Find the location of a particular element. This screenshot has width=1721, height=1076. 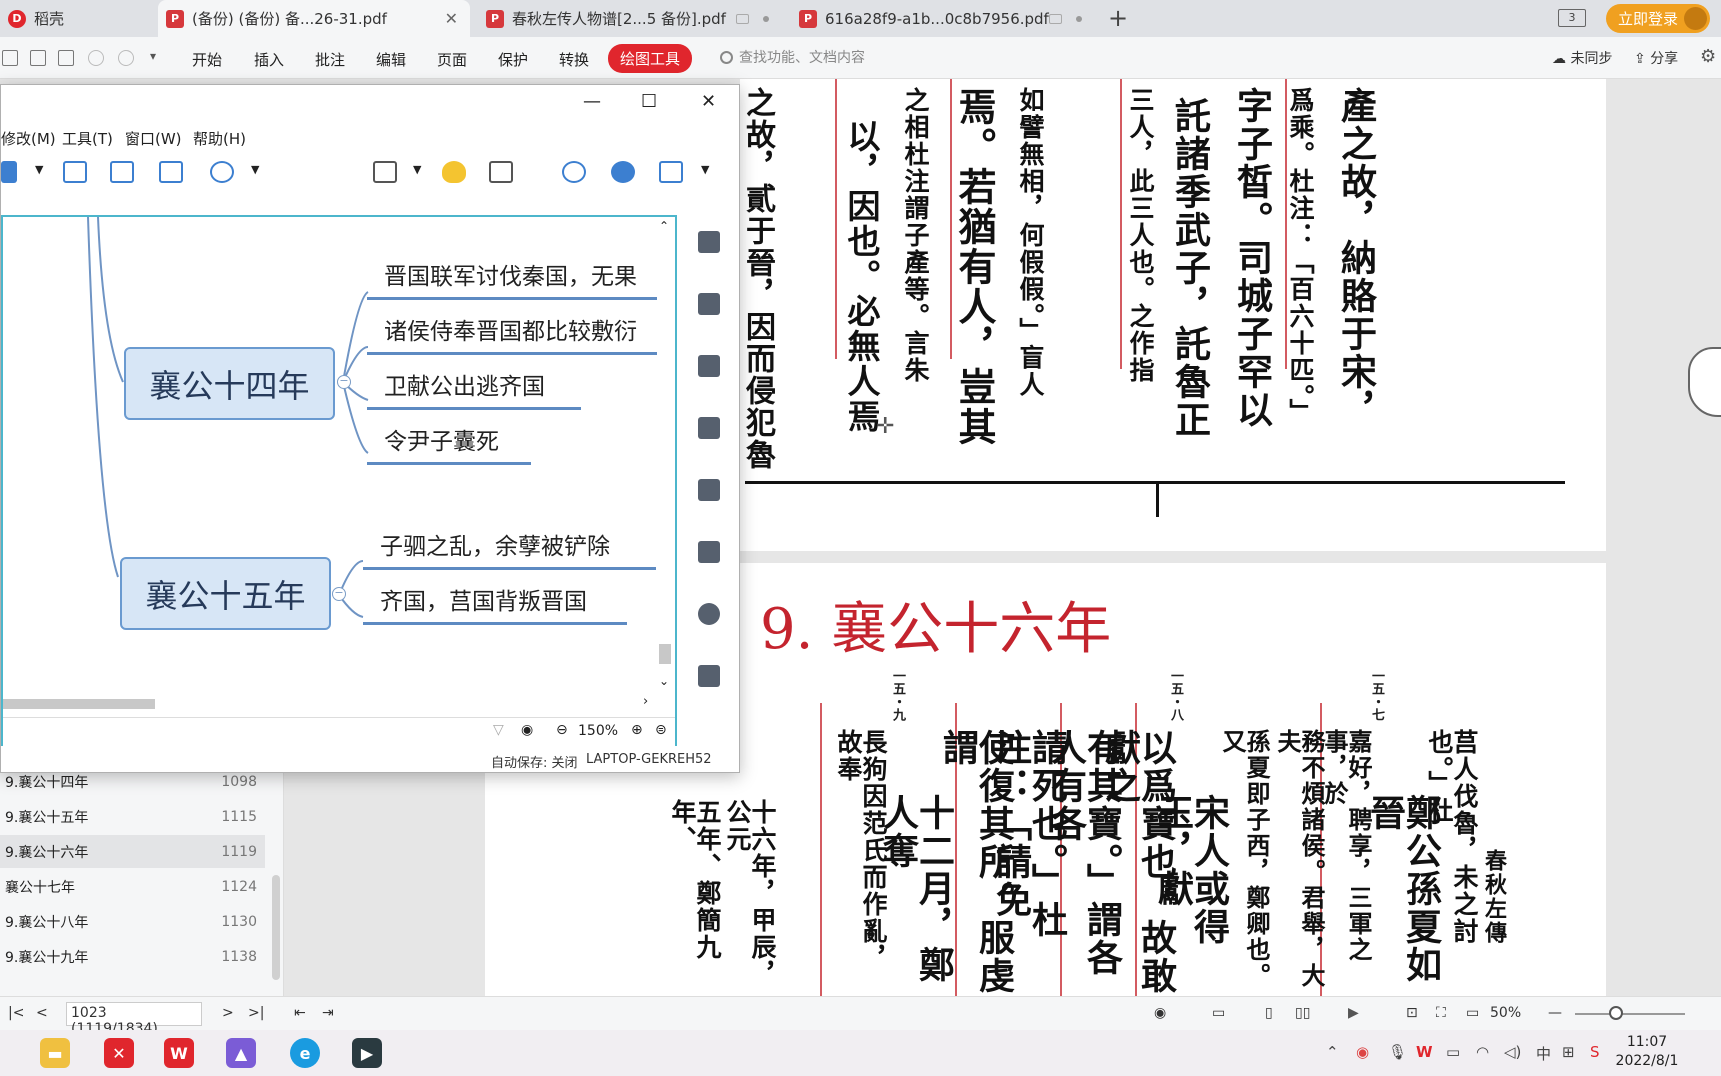

layout-switch-icon: ⊞ is located at coordinates (1568, 1052).